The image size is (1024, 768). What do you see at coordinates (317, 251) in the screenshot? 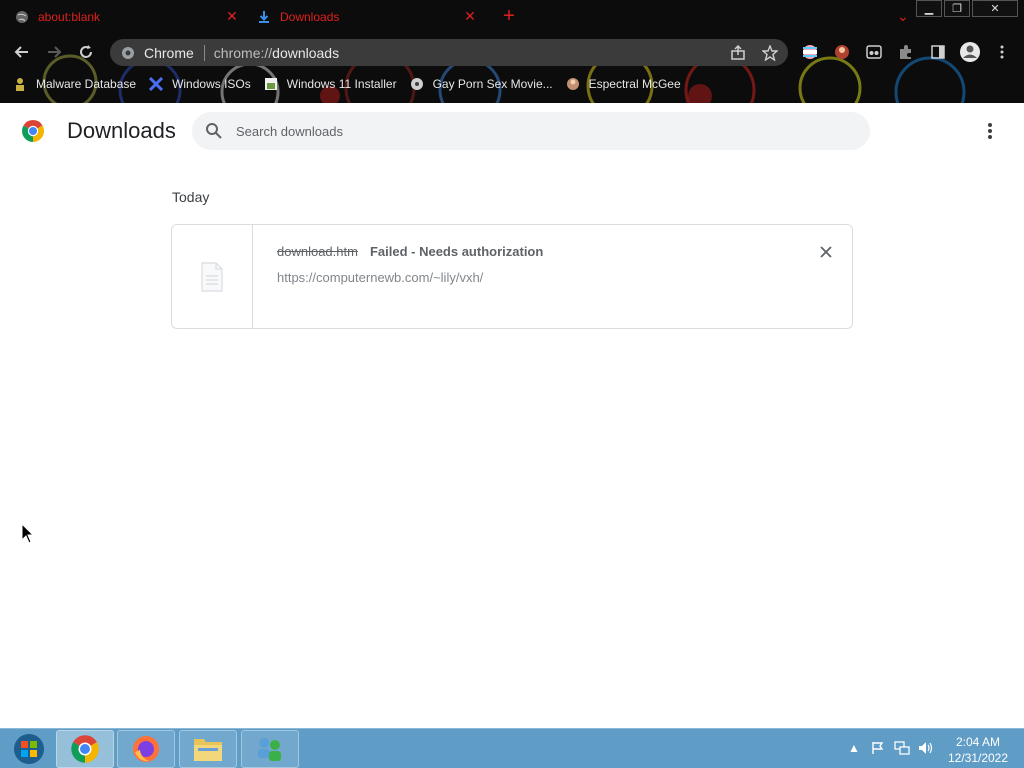
I see `download-file-name: download.htm` at bounding box center [317, 251].